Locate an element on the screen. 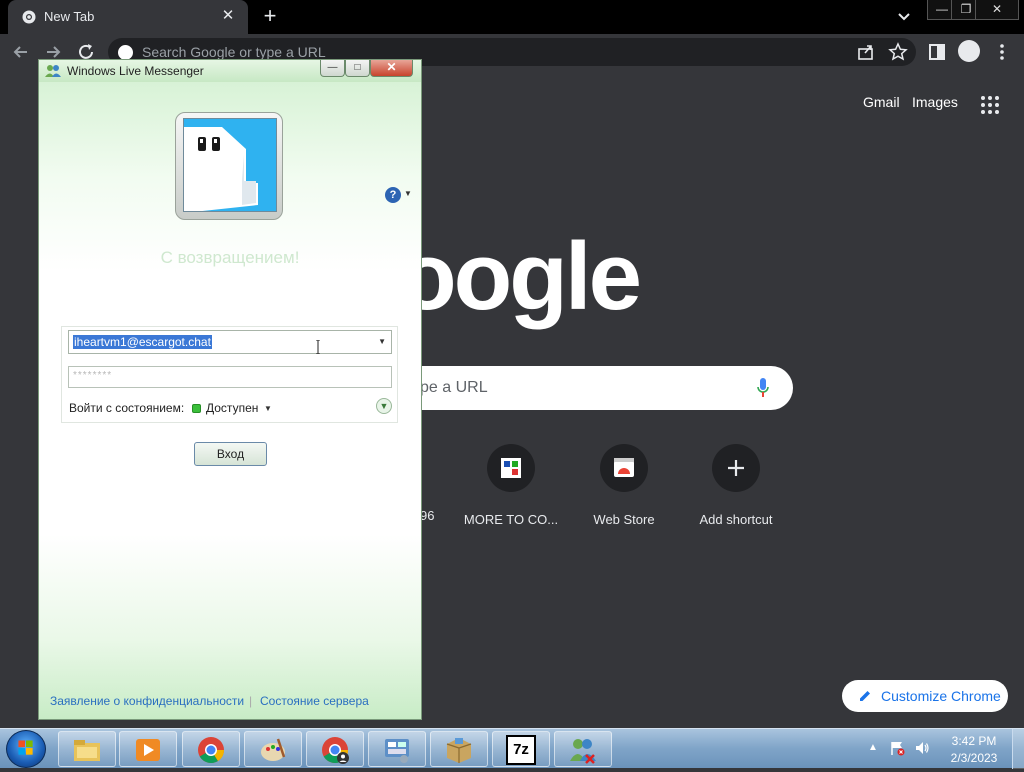 The width and height of the screenshot is (1024, 772). taskbar-chrome is located at coordinates (211, 749).